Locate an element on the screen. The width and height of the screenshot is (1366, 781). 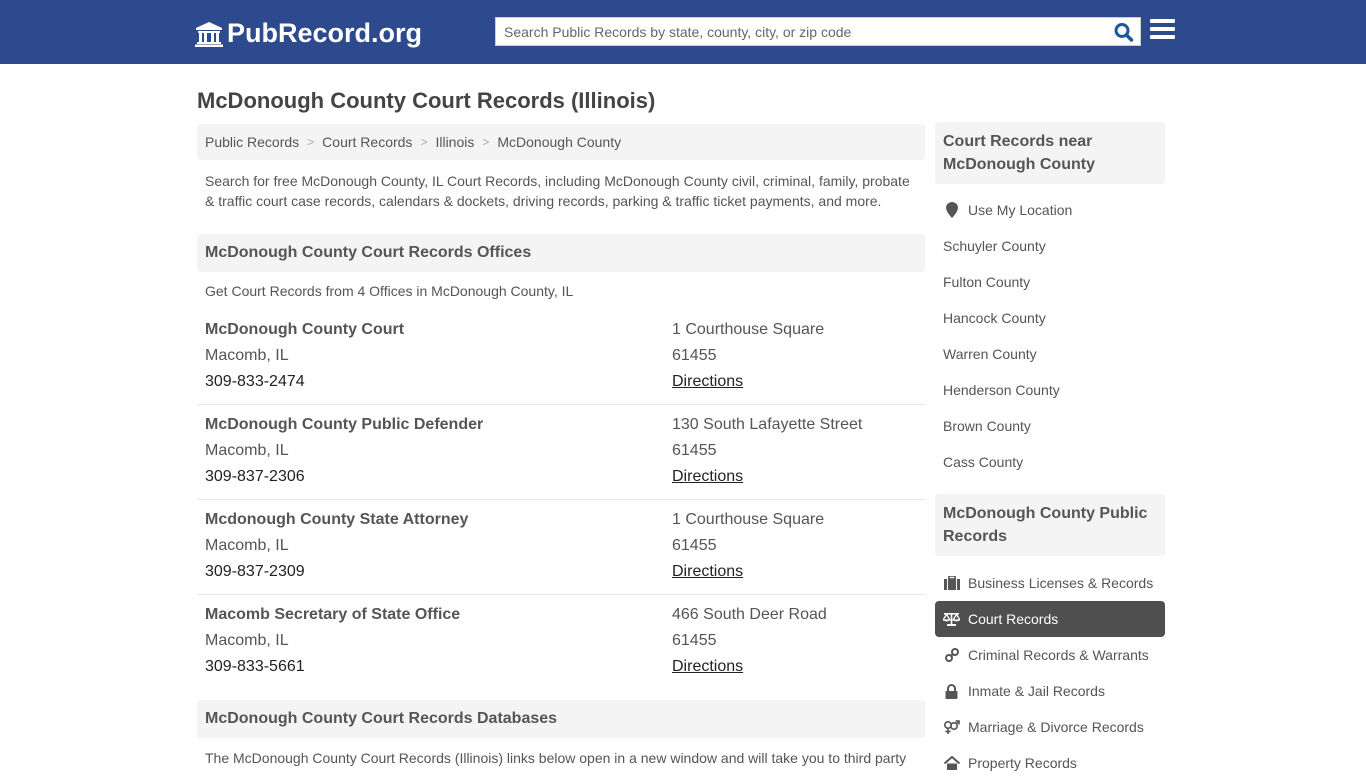
nearby-county-link: Schuyler County is located at coordinates (1050, 246).